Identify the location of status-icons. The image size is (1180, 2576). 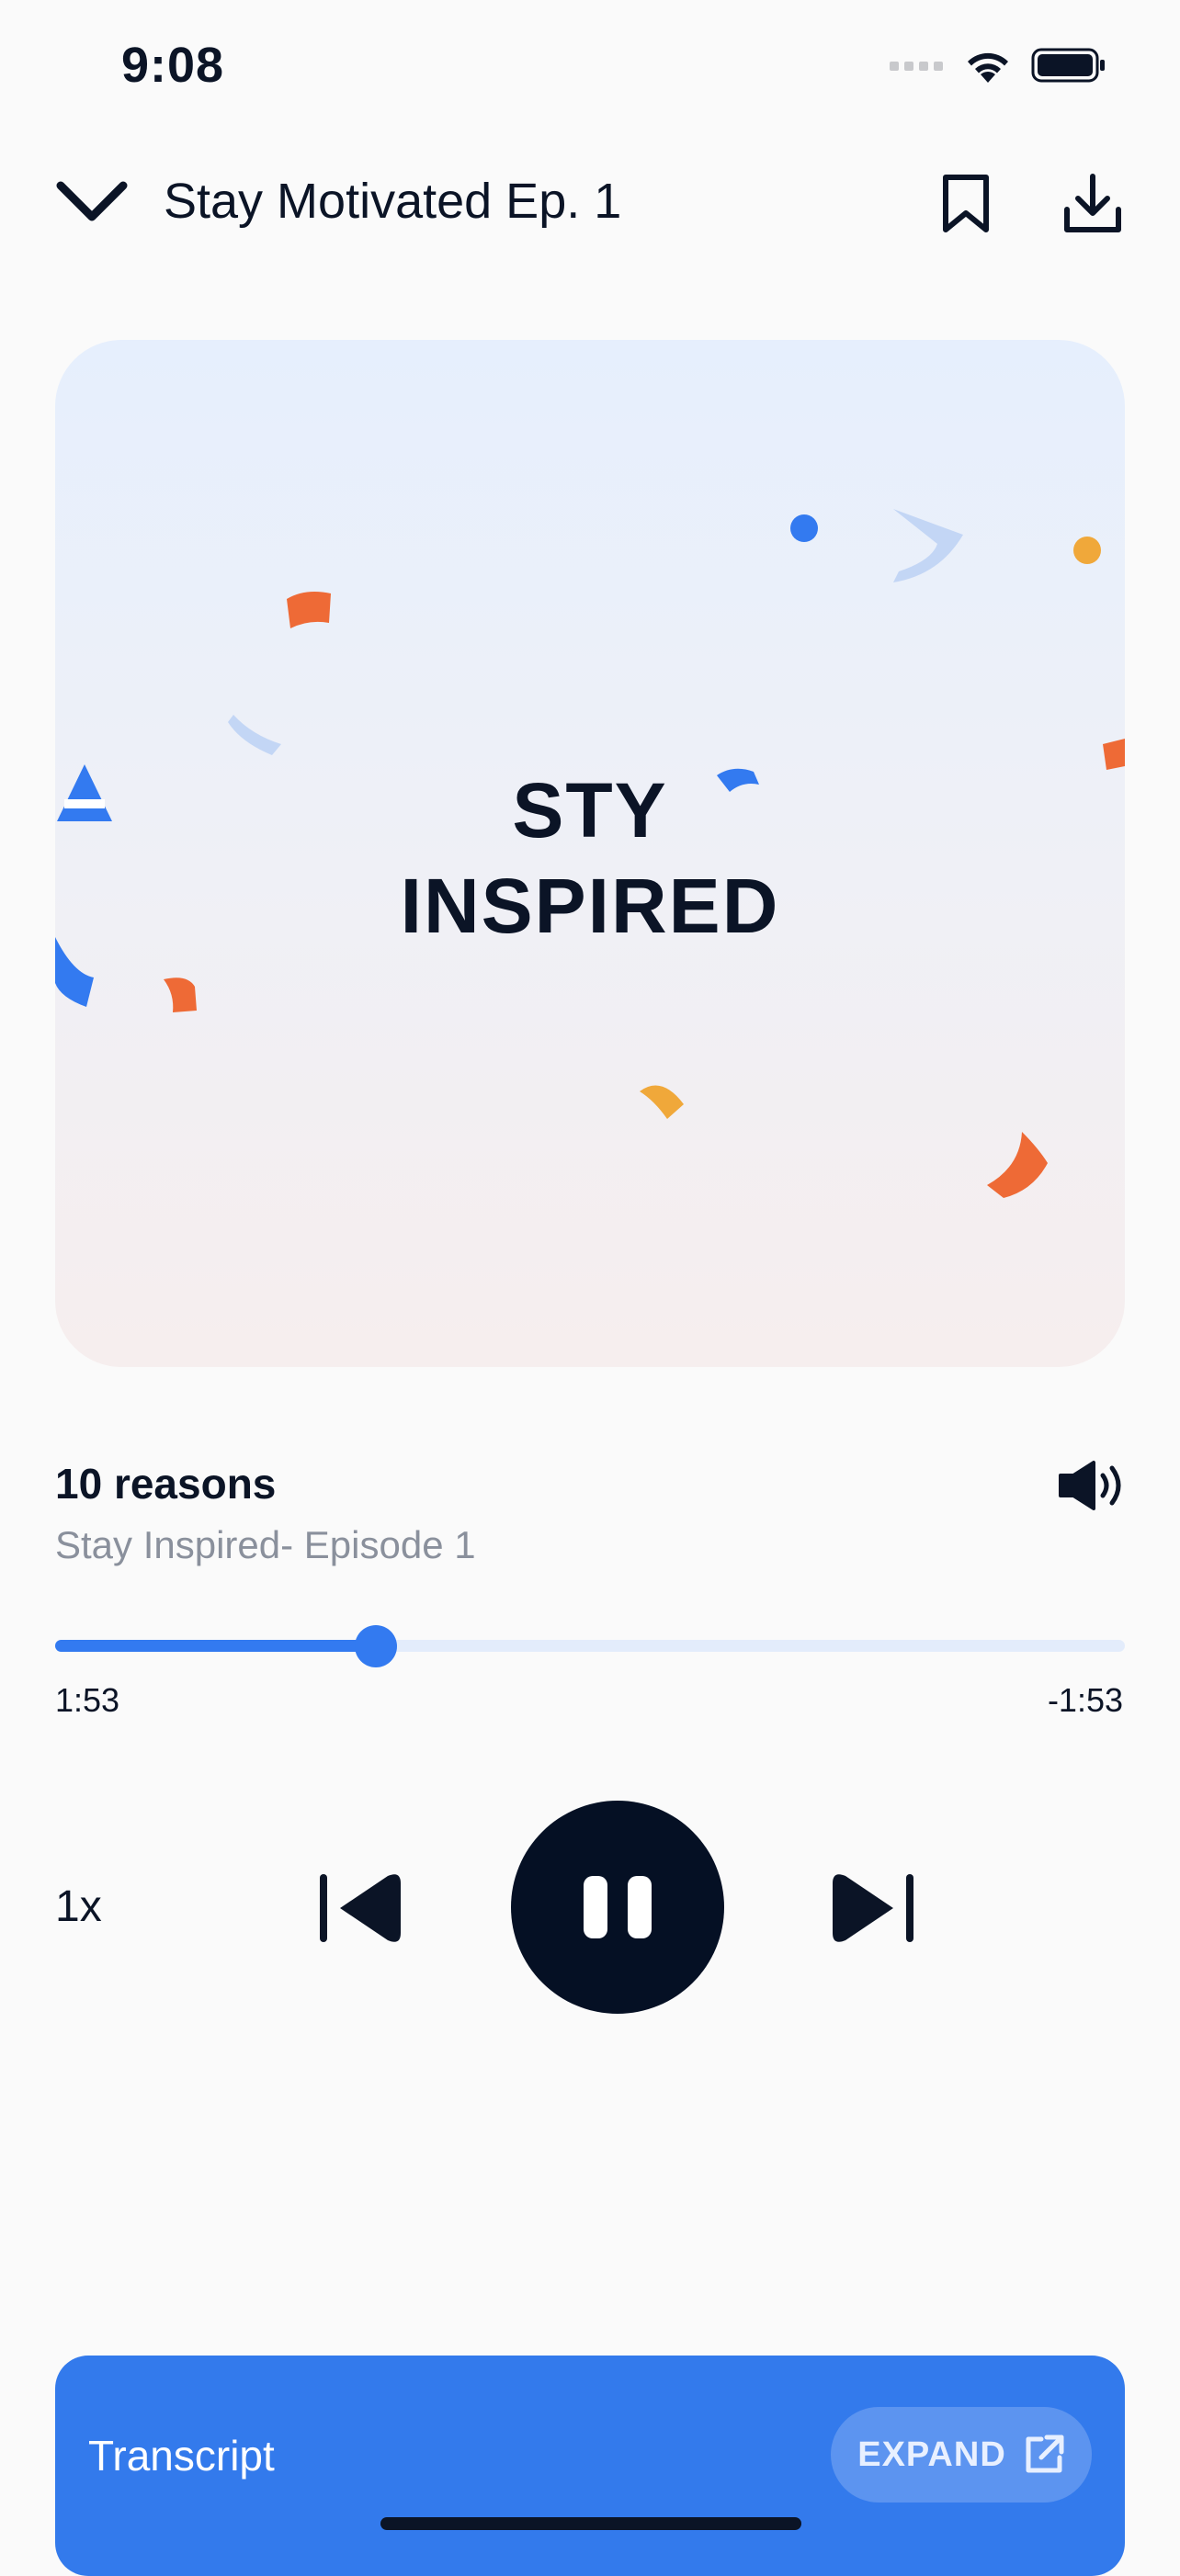
(998, 65).